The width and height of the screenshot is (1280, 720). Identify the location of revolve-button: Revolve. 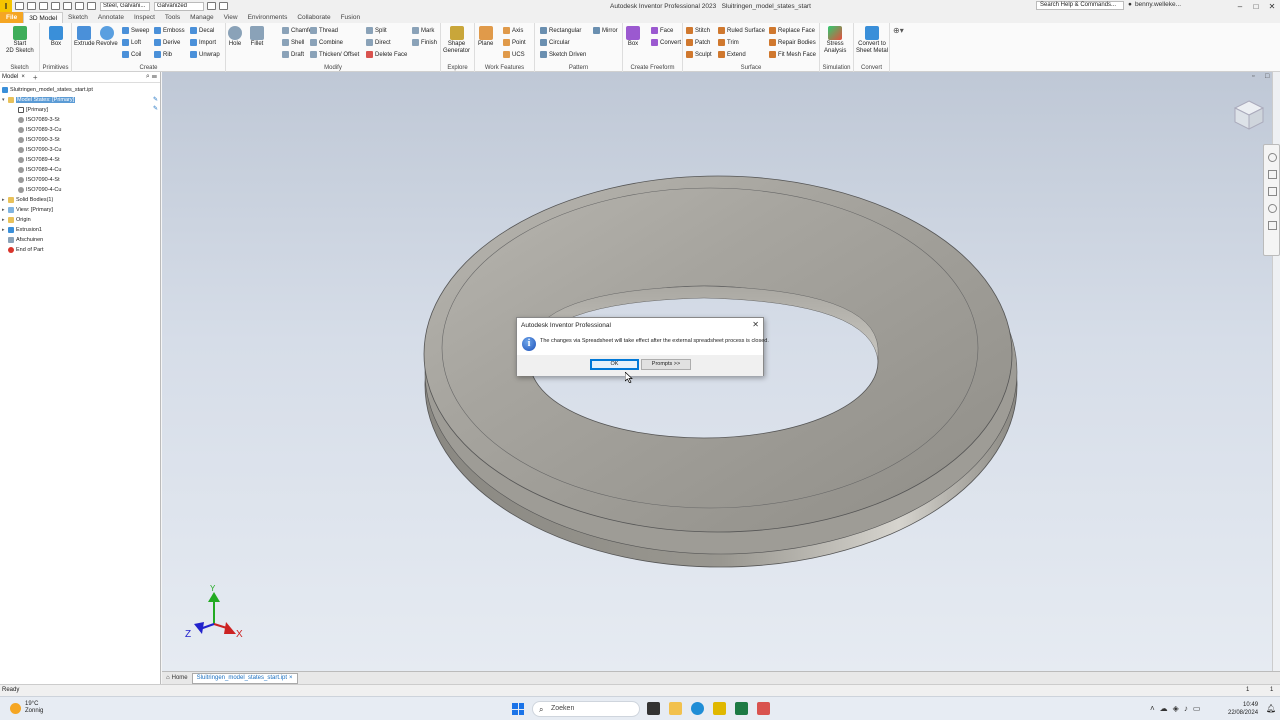
(107, 37).